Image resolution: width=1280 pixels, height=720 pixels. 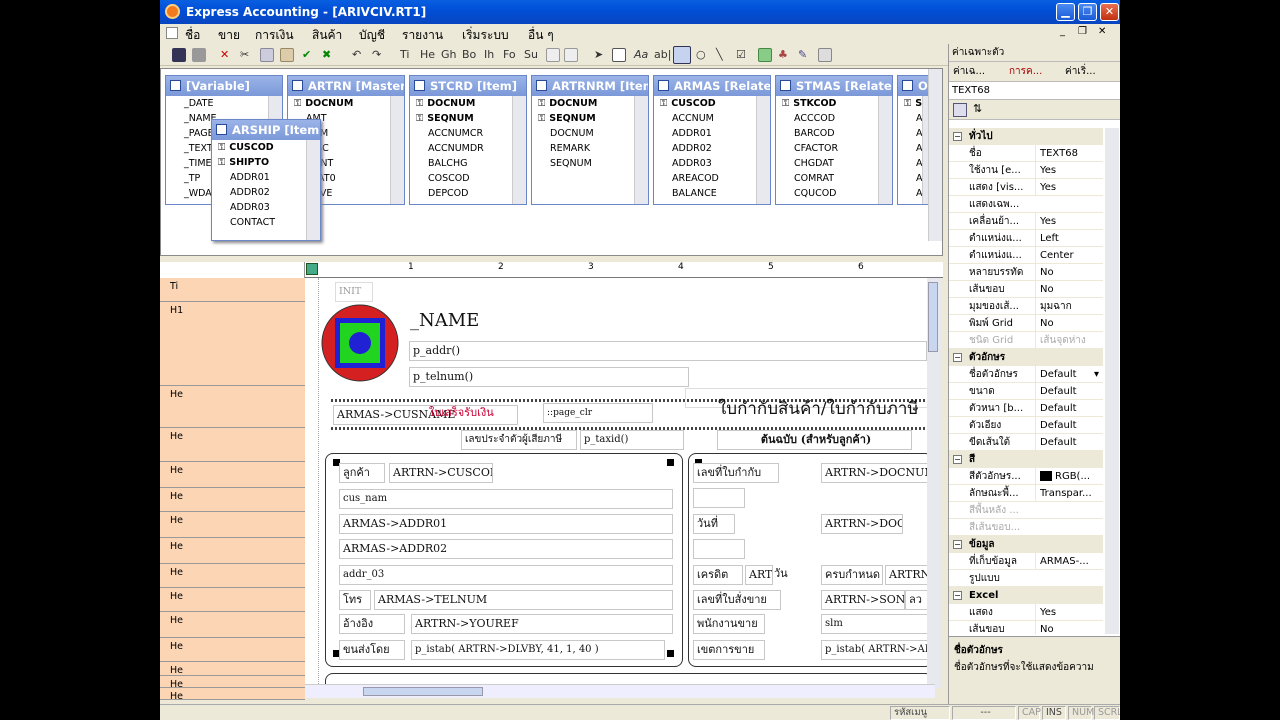 I want to click on property-row: ขนาด Default, so click(x=1026, y=391).